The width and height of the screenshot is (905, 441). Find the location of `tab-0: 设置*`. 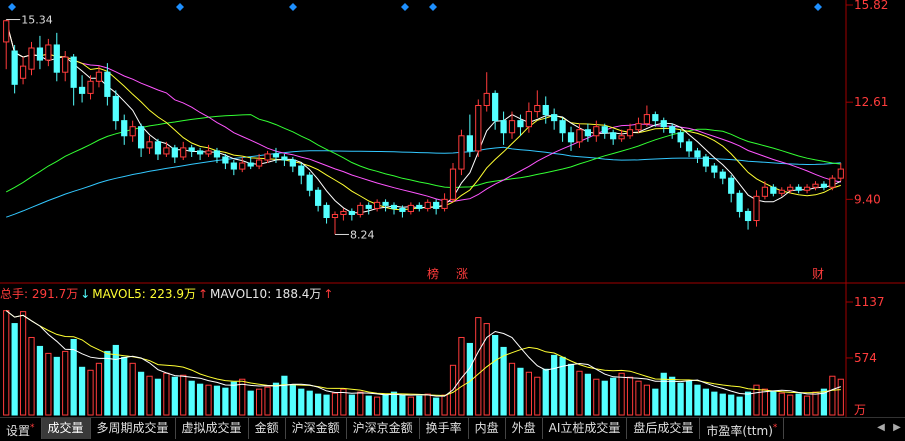

tab-0: 设置* is located at coordinates (21, 428).